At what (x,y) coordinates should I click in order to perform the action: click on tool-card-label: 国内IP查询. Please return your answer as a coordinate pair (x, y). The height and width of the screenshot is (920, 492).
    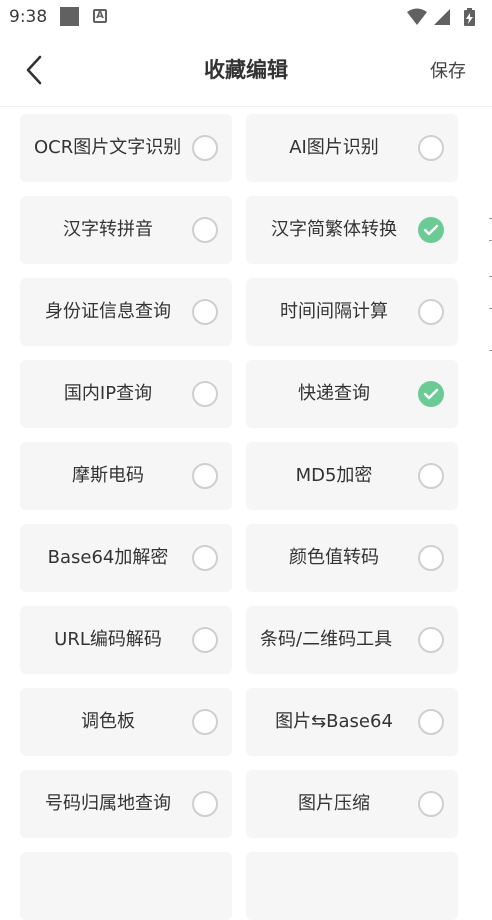
    Looking at the image, I should click on (108, 393).